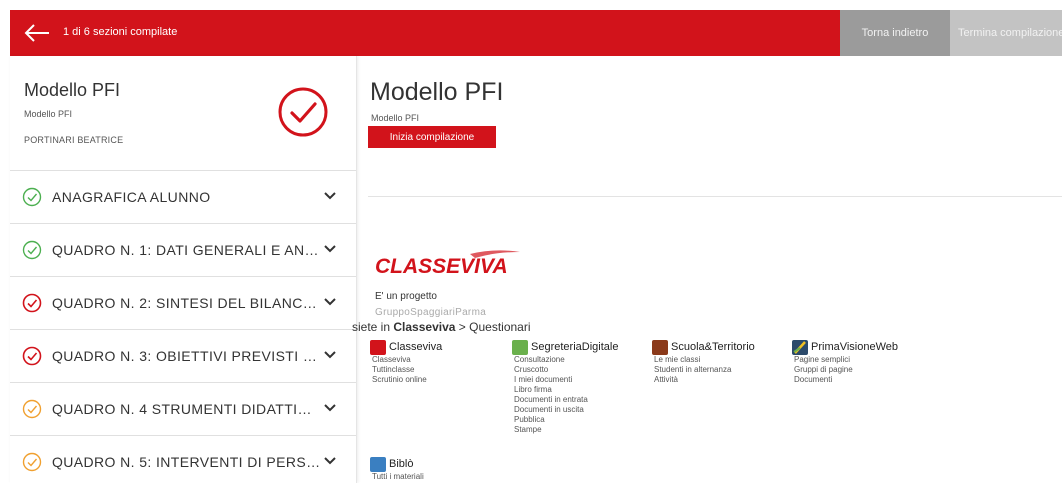 The height and width of the screenshot is (483, 1062). I want to click on finish-button: Termina compilazione, so click(1006, 33).